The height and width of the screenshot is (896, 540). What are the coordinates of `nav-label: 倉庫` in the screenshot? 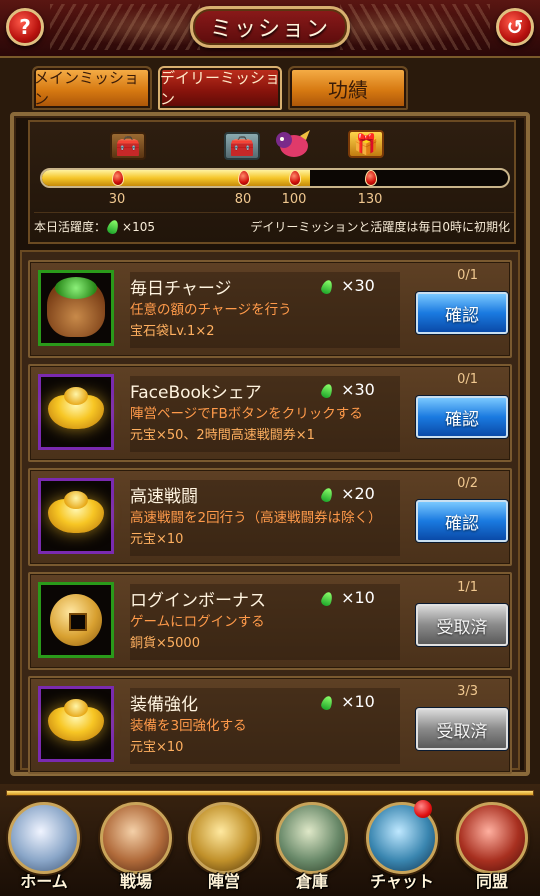 It's located at (311, 881).